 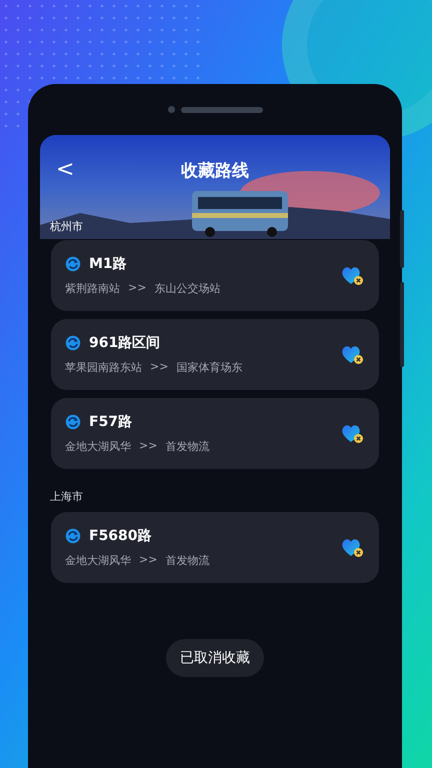 I want to click on start-stop: 苹果园南路东站, so click(x=103, y=367).